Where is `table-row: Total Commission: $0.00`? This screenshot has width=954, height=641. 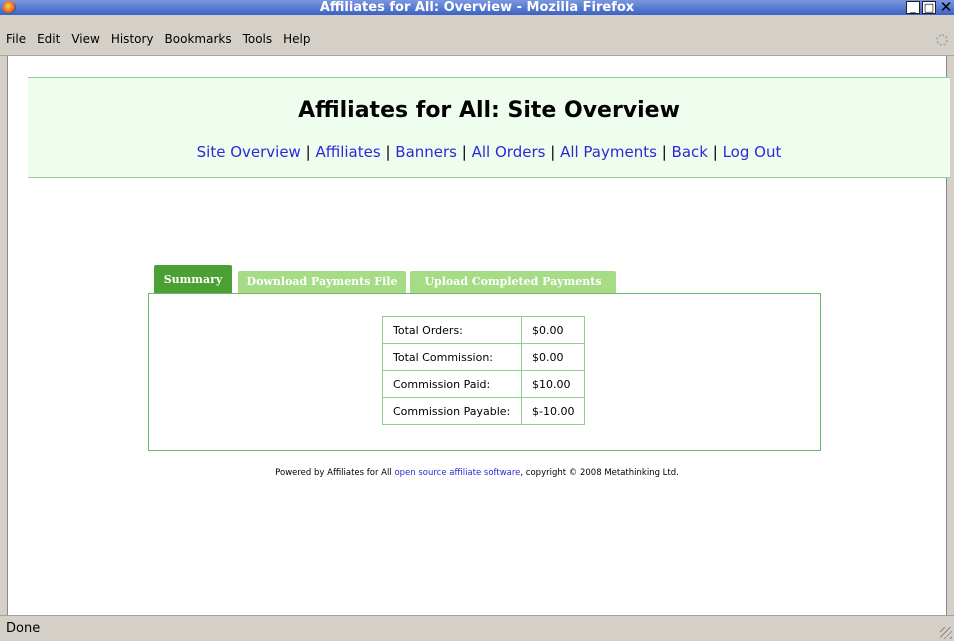 table-row: Total Commission: $0.00 is located at coordinates (484, 357).